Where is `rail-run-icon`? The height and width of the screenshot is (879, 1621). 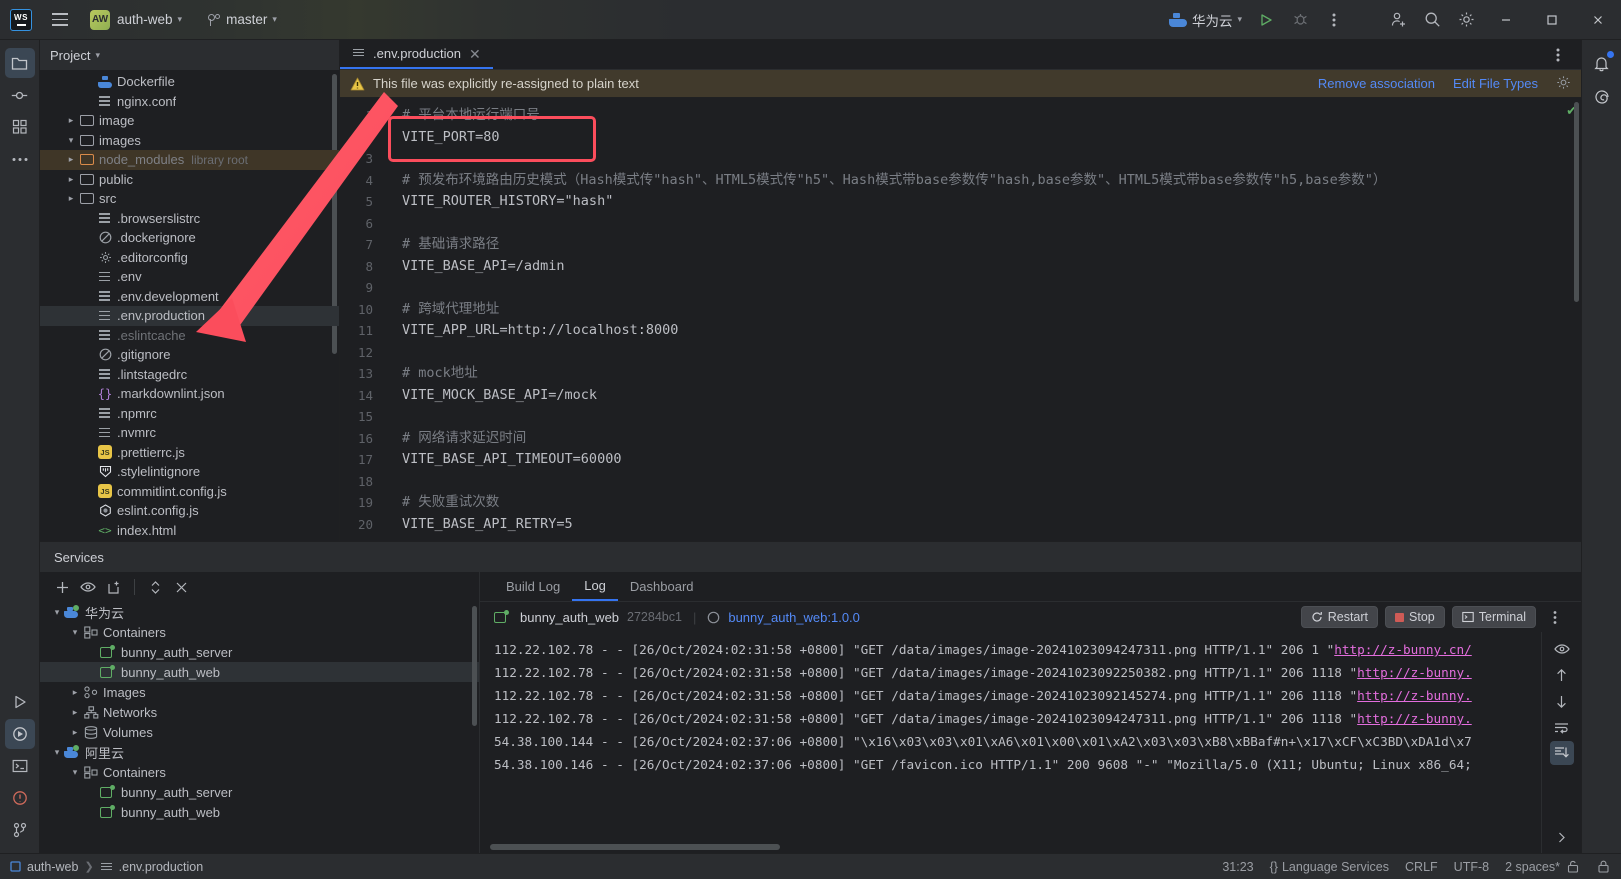 rail-run-icon is located at coordinates (20, 702).